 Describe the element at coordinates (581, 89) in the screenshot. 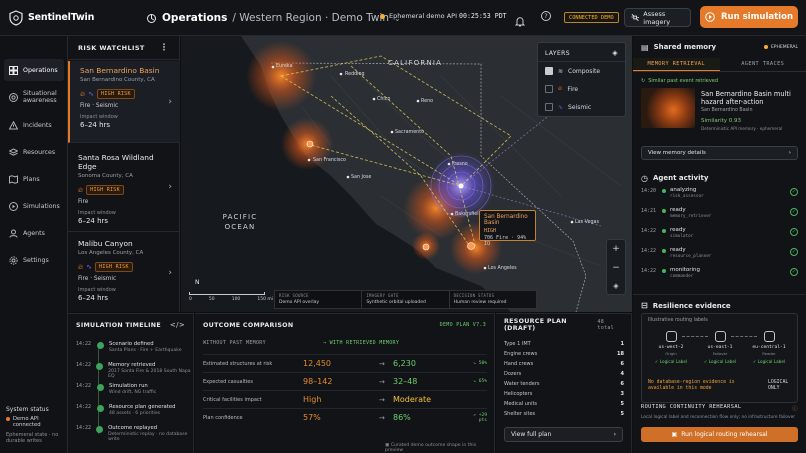

I see `layer-toggle-fire: 🔥︎ Fire` at that location.